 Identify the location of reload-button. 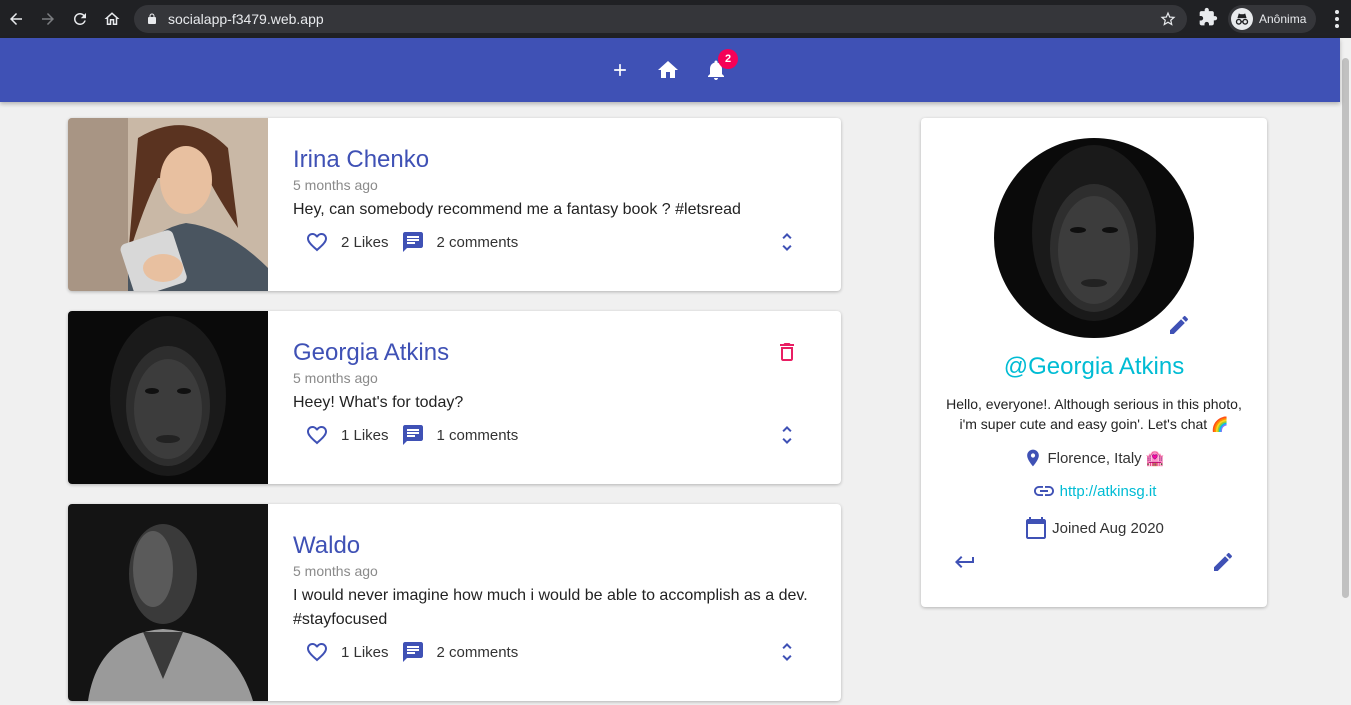
(80, 19).